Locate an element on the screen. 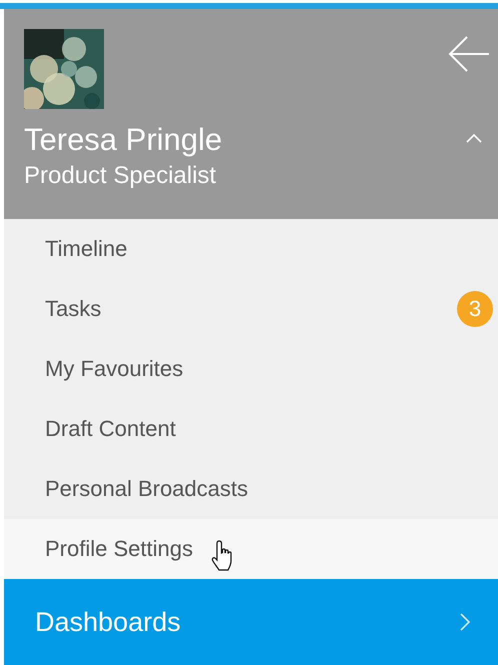 The image size is (498, 665). user-role: Product Specialist is located at coordinates (121, 176).